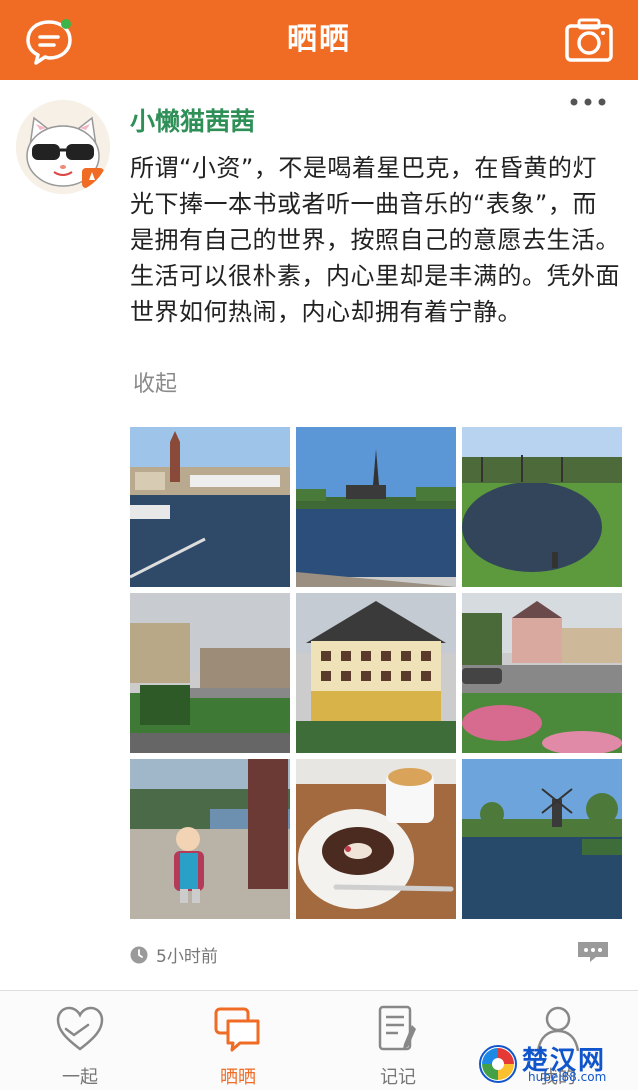  I want to click on tab-label: 记记, so click(398, 1077).